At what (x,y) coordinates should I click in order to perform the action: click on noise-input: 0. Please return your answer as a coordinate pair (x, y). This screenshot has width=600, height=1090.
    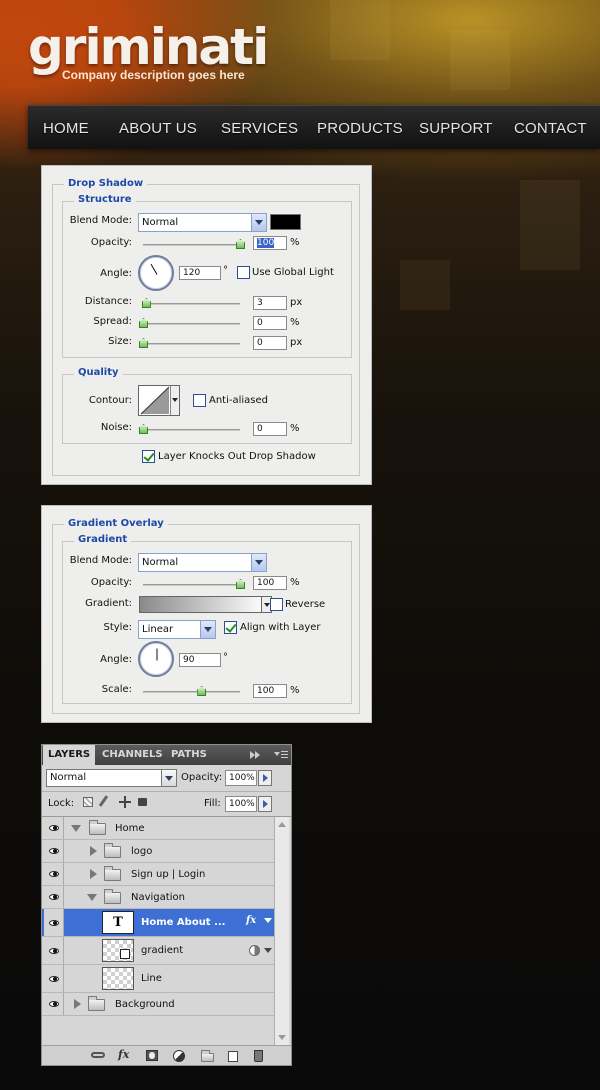
    Looking at the image, I should click on (270, 429).